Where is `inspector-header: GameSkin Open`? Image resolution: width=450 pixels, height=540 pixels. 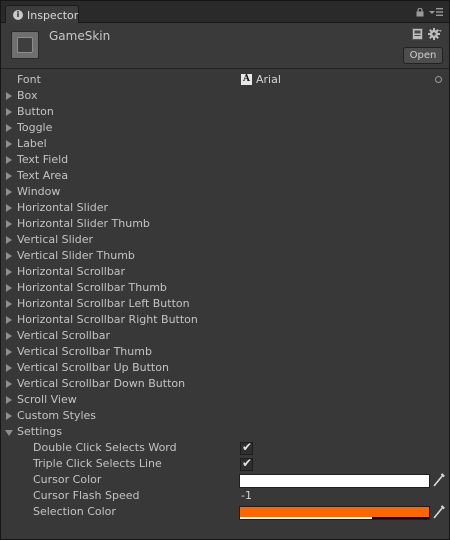 inspector-header: GameSkin Open is located at coordinates (225, 46).